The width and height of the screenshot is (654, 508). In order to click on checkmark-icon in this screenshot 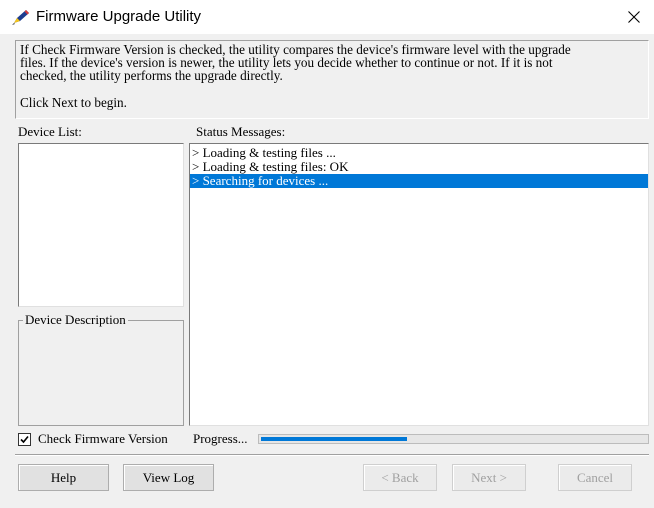, I will do `click(24, 439)`.